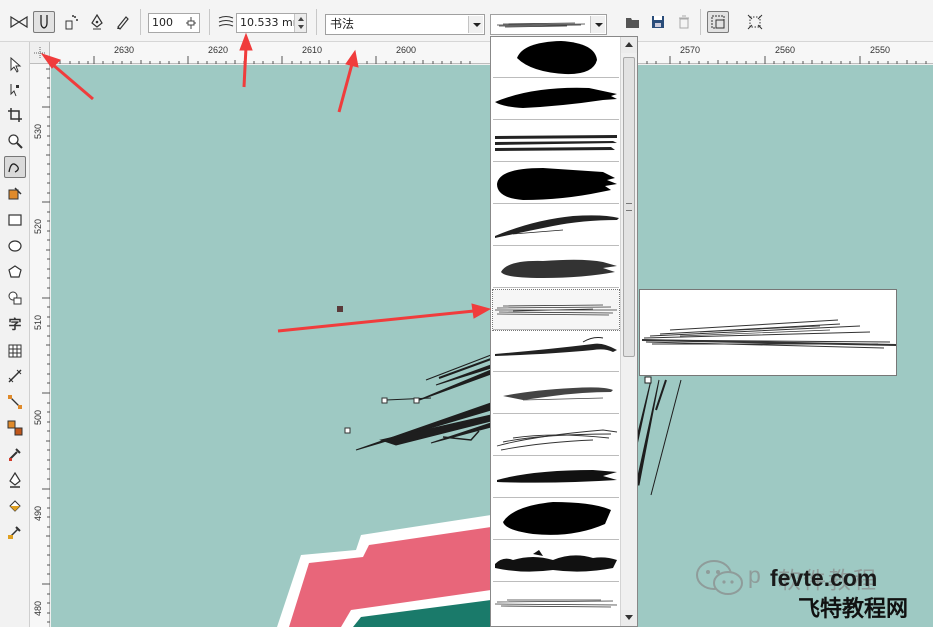 The height and width of the screenshot is (627, 933). What do you see at coordinates (15, 402) in the screenshot?
I see `connector-tool-icon` at bounding box center [15, 402].